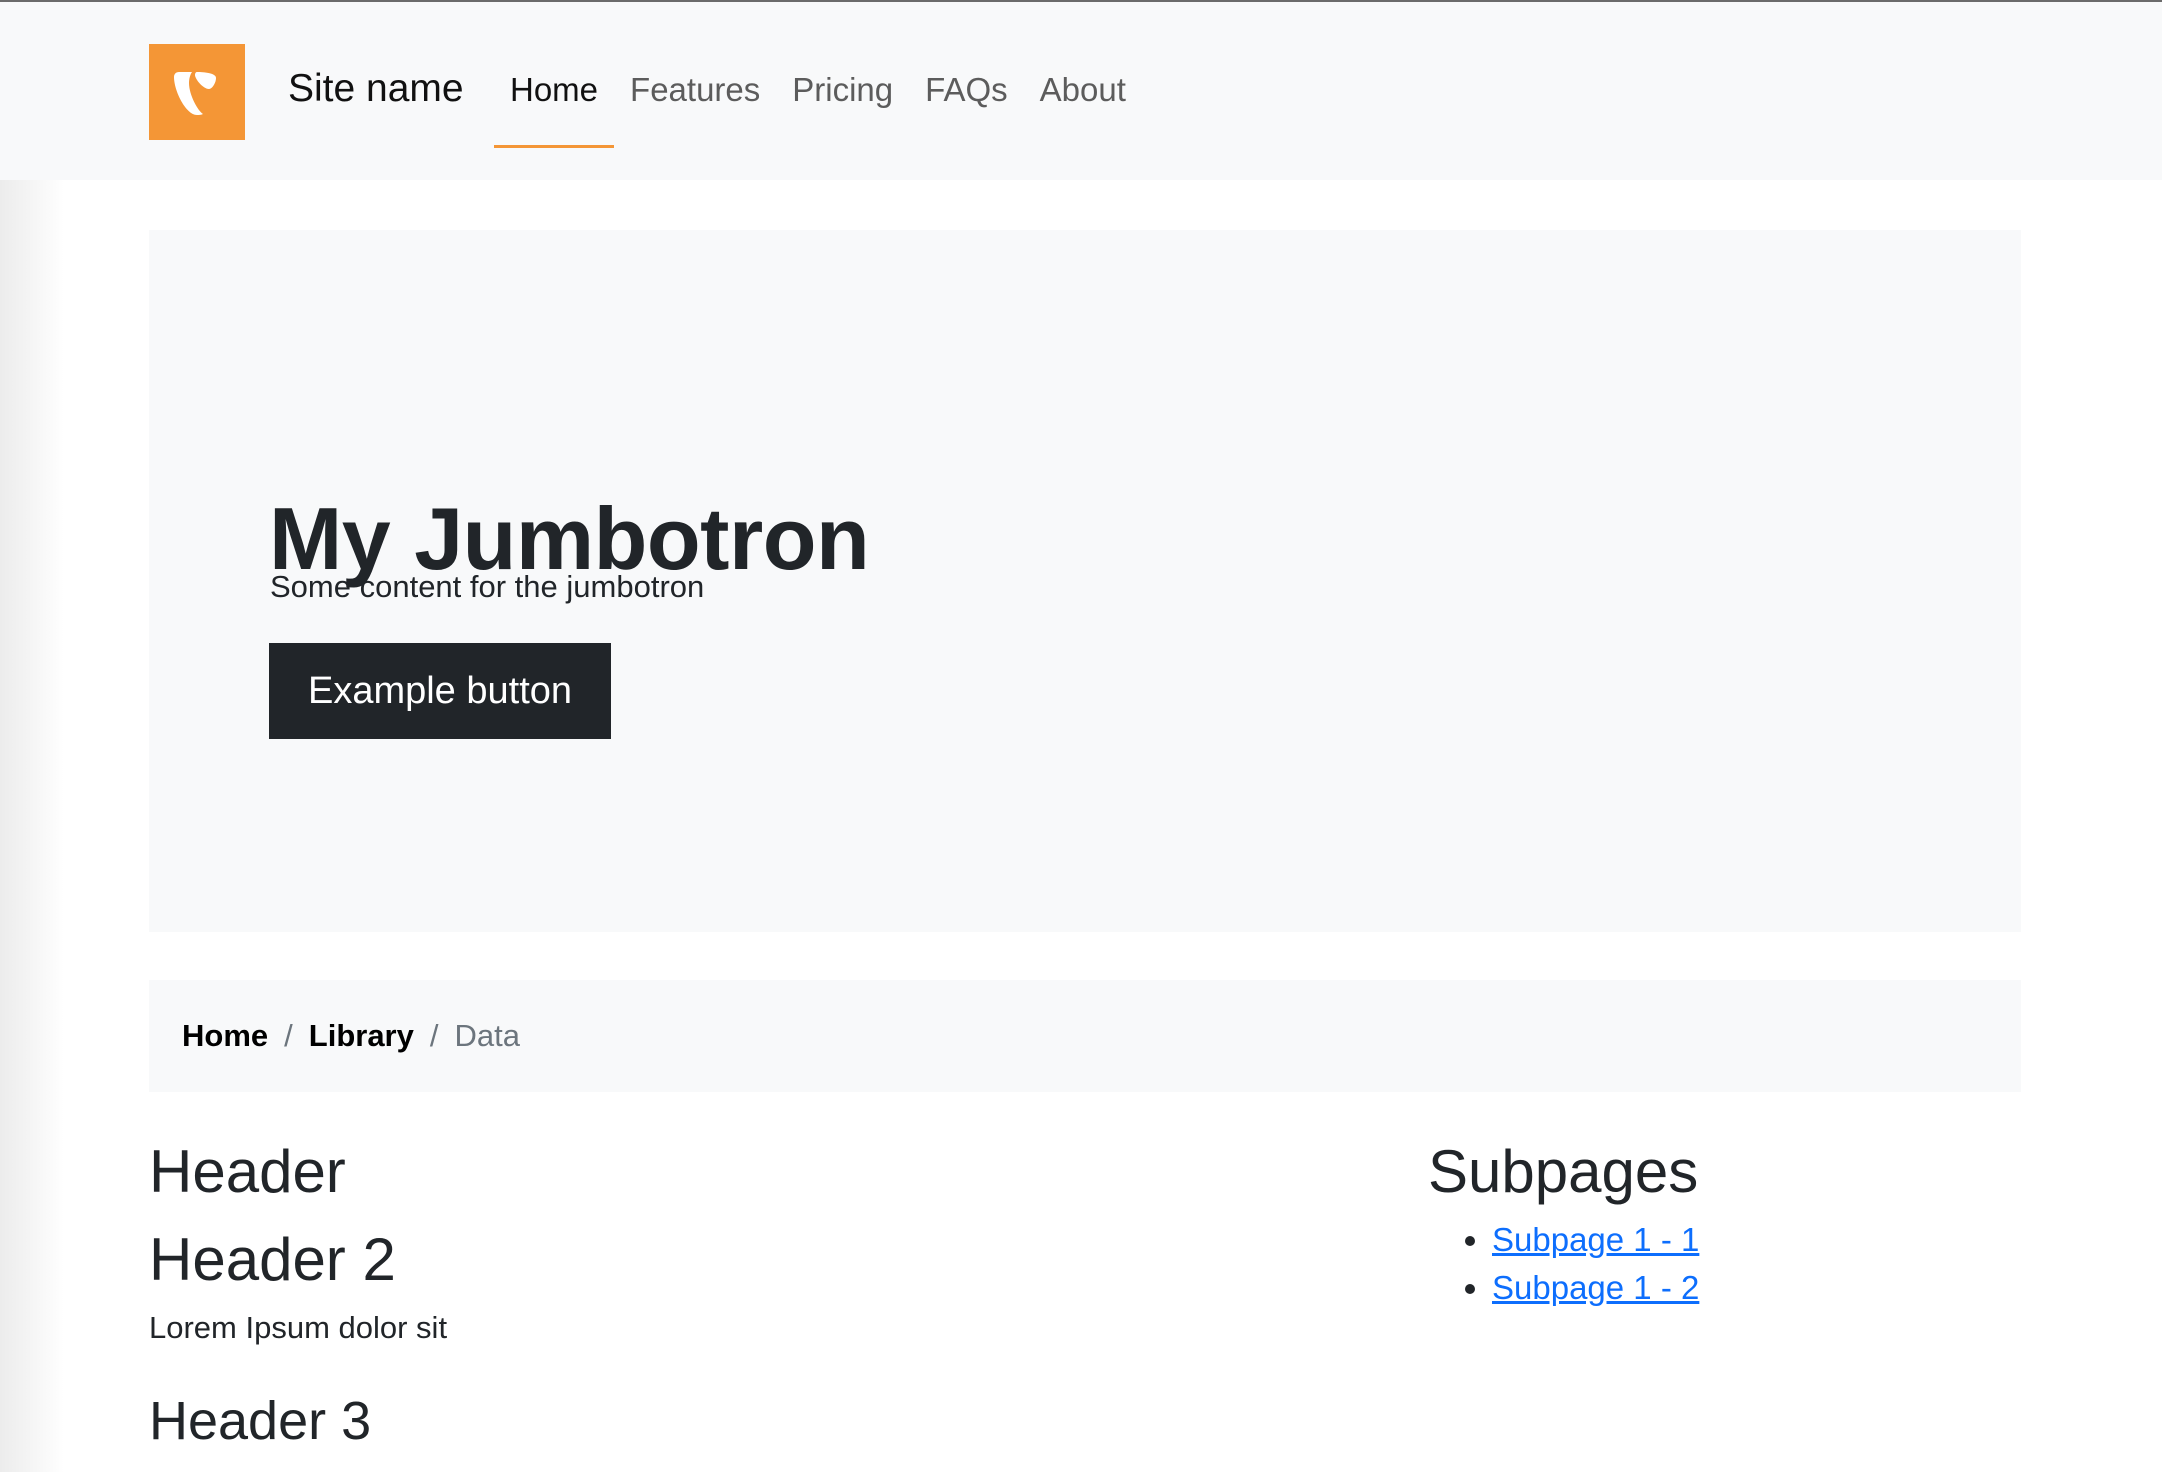  What do you see at coordinates (225, 1036) in the screenshot?
I see `breadcrumb-item-home: Home` at bounding box center [225, 1036].